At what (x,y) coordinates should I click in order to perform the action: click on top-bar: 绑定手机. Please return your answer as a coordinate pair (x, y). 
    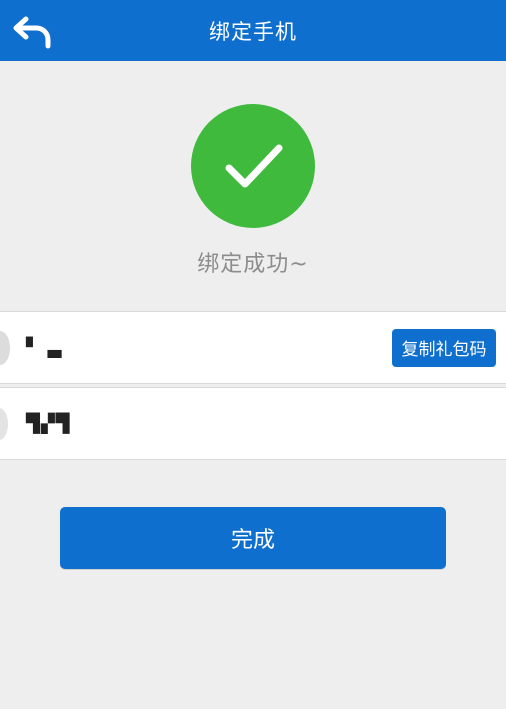
    Looking at the image, I should click on (253, 30).